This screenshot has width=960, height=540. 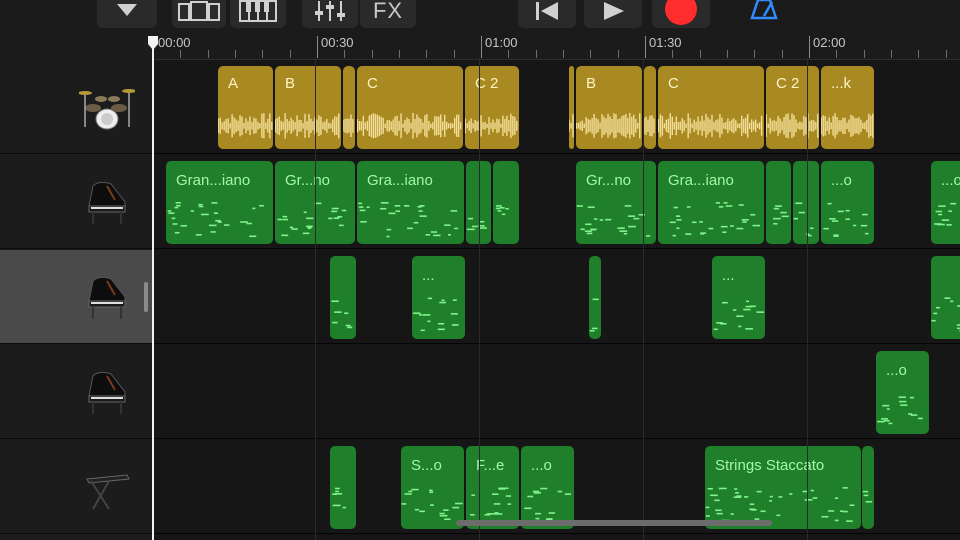 I want to click on audio-region: A, so click(x=245, y=107).